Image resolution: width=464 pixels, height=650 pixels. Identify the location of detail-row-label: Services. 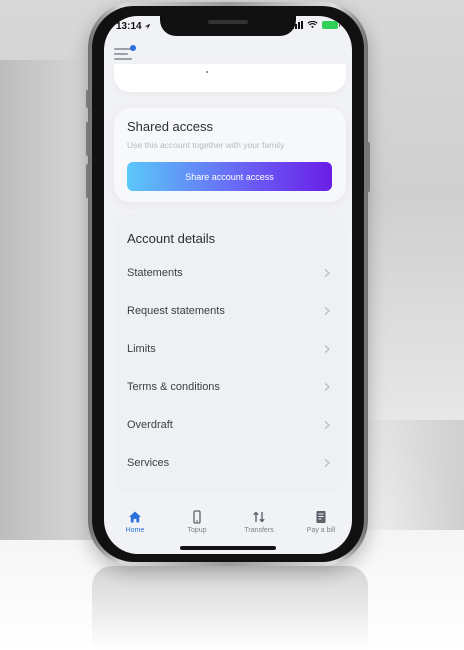
(148, 463).